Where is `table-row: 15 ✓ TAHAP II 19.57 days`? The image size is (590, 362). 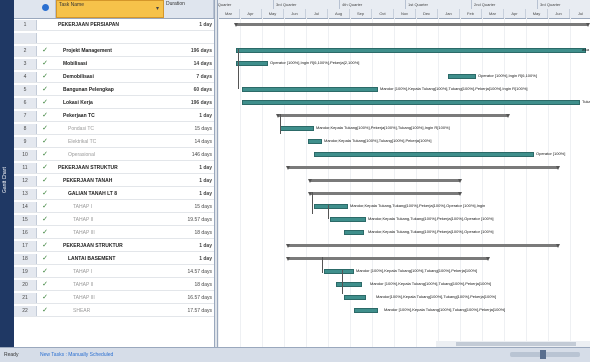 table-row: 15 ✓ TAHAP II 19.57 days is located at coordinates (114, 220).